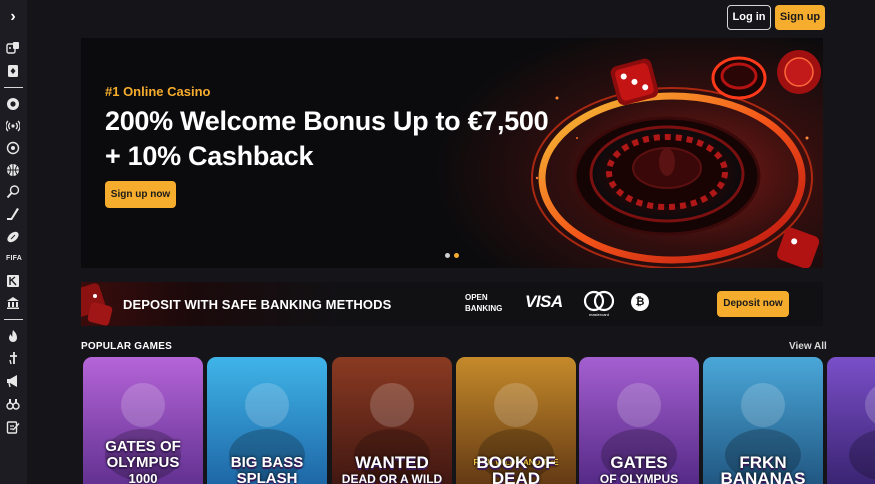  Describe the element at coordinates (392, 462) in the screenshot. I see `game-title-text: WANTED` at that location.